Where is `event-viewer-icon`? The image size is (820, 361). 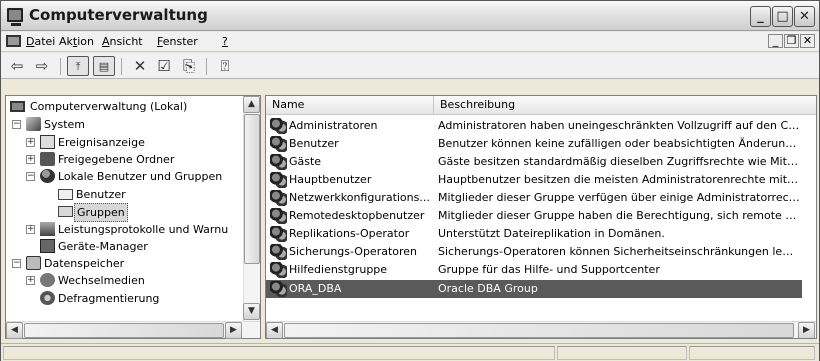
event-viewer-icon is located at coordinates (47, 142).